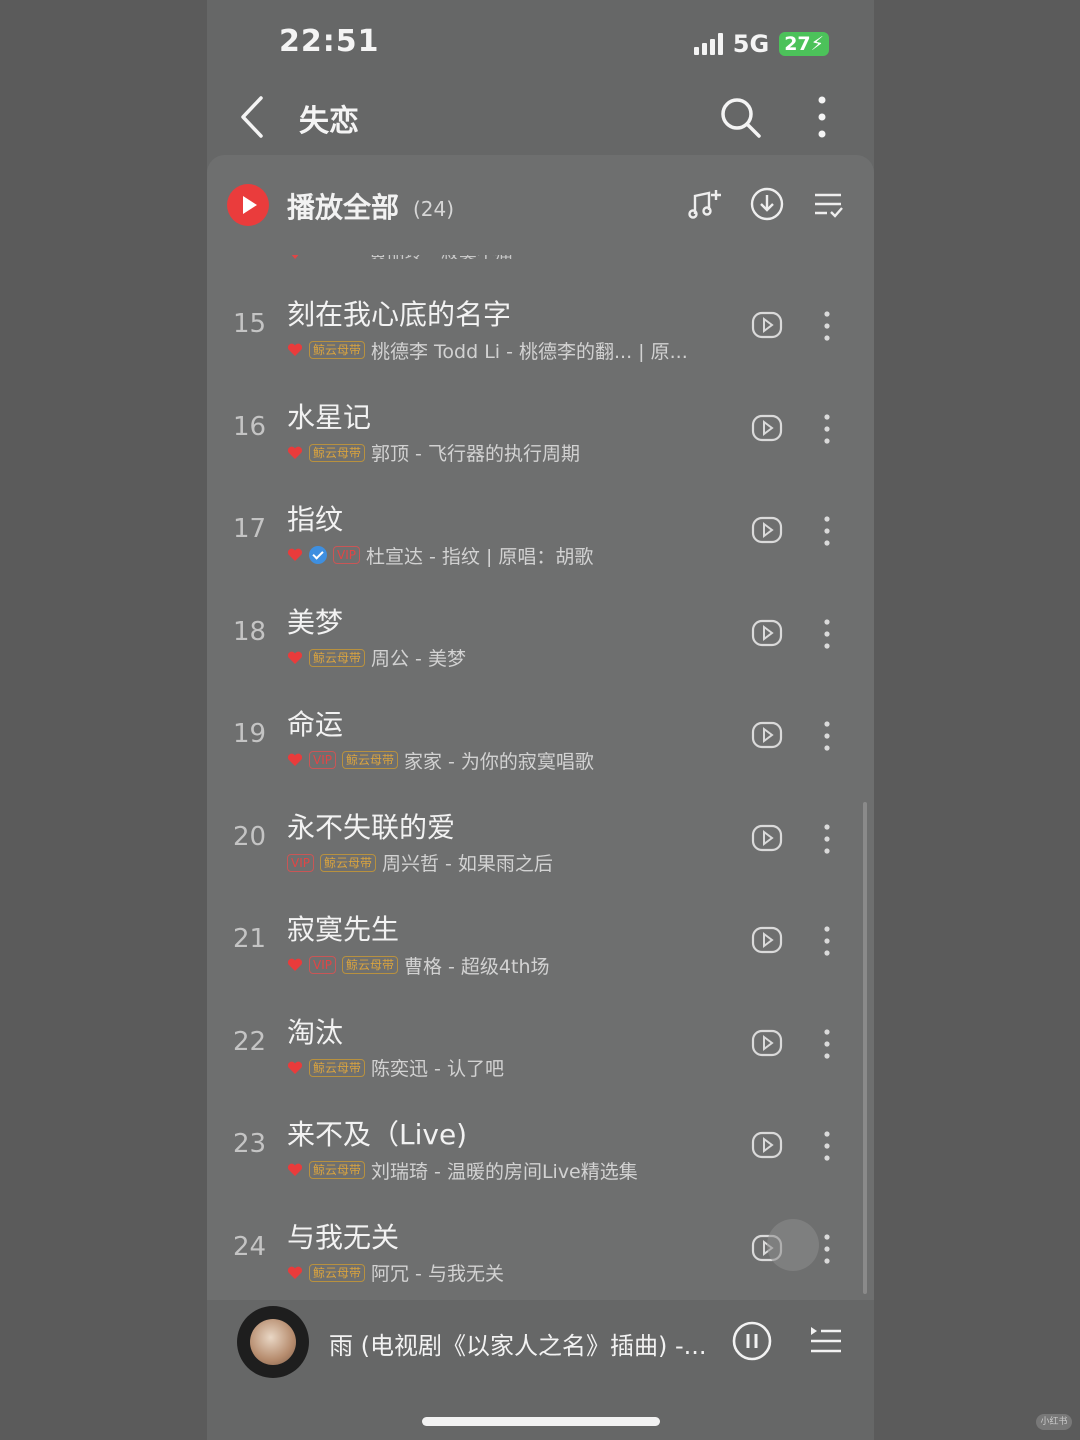  What do you see at coordinates (467, 864) in the screenshot?
I see `song-artist-album: 周兴哲 - 如果雨之后` at bounding box center [467, 864].